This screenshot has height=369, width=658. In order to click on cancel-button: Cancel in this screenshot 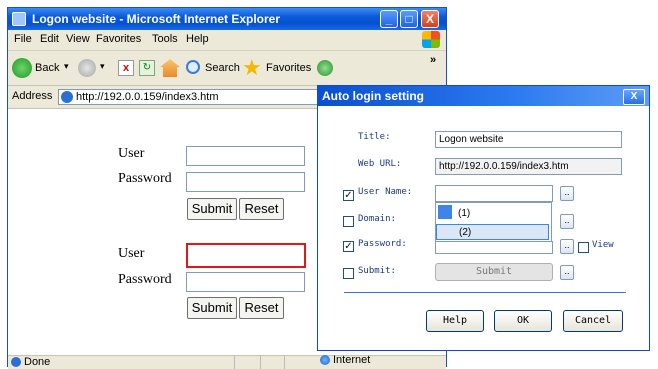, I will do `click(593, 321)`.